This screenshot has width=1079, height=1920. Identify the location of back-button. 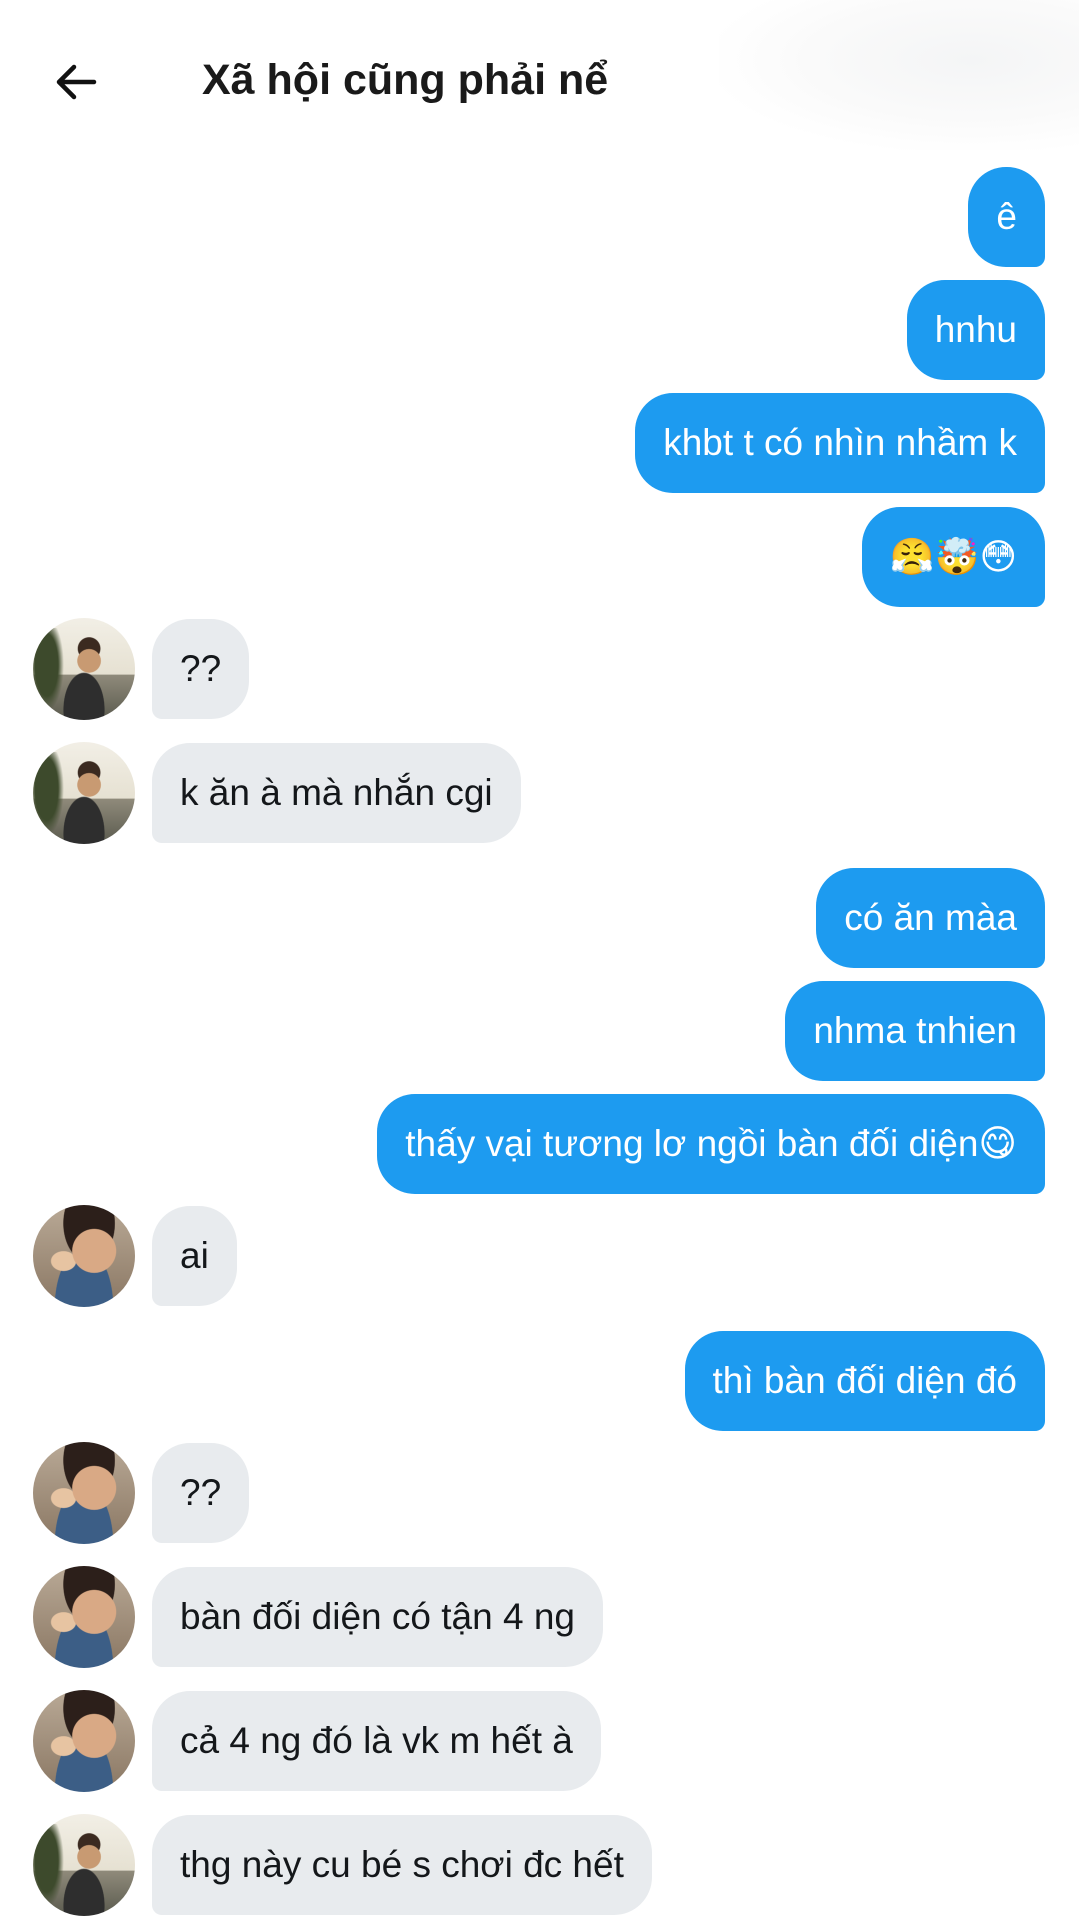
(76, 82).